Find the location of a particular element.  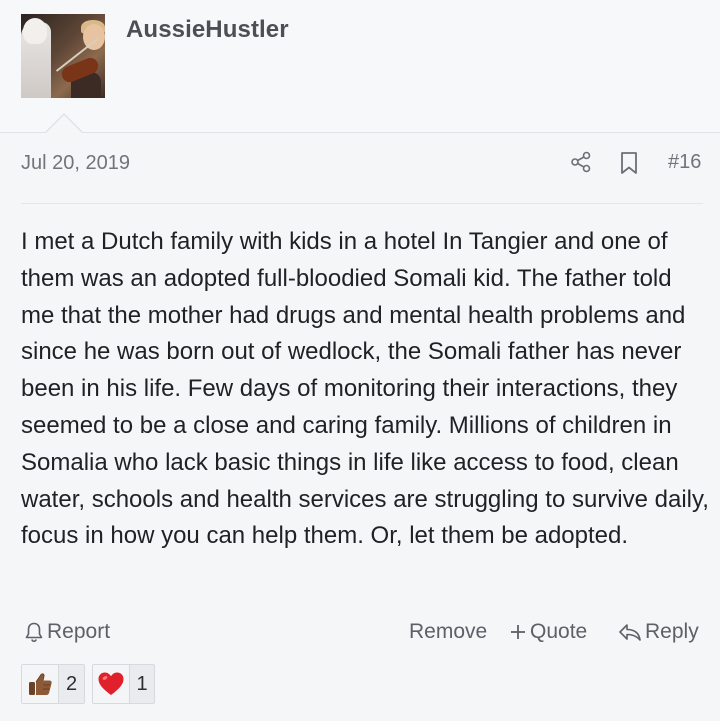

quote-button: Quote is located at coordinates (548, 632).